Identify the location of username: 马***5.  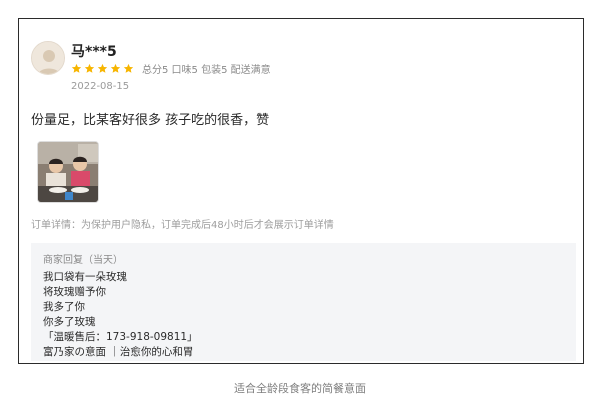
(94, 52).